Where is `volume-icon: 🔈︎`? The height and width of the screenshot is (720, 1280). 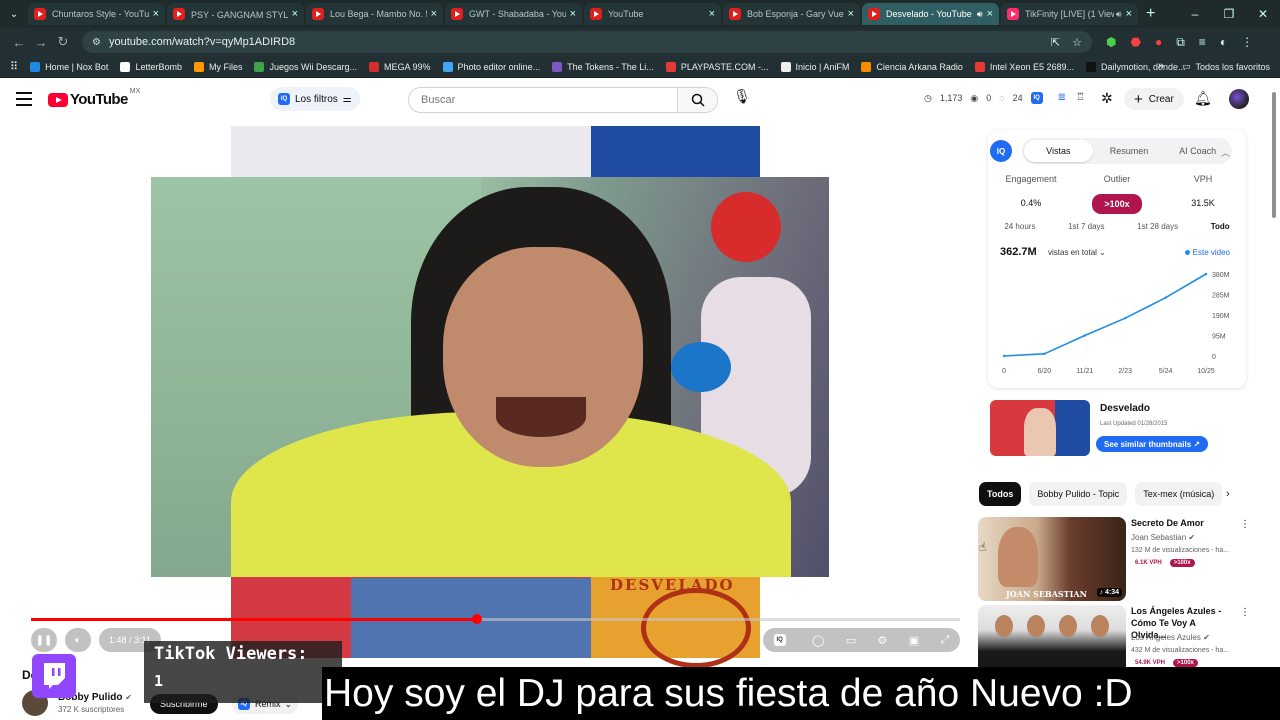
volume-icon: 🔈︎ is located at coordinates (78, 640).